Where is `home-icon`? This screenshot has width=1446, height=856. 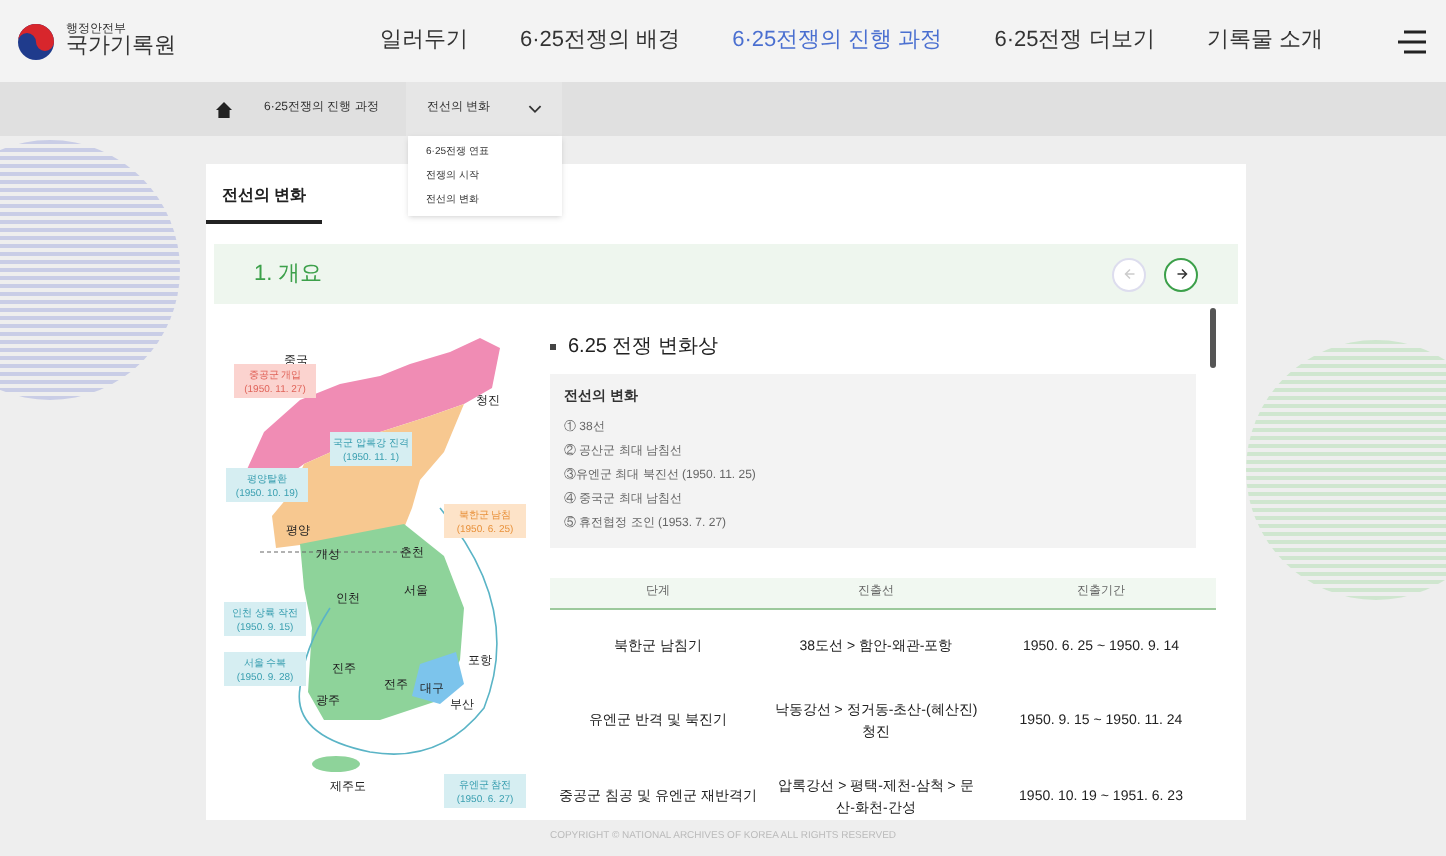
home-icon is located at coordinates (224, 109).